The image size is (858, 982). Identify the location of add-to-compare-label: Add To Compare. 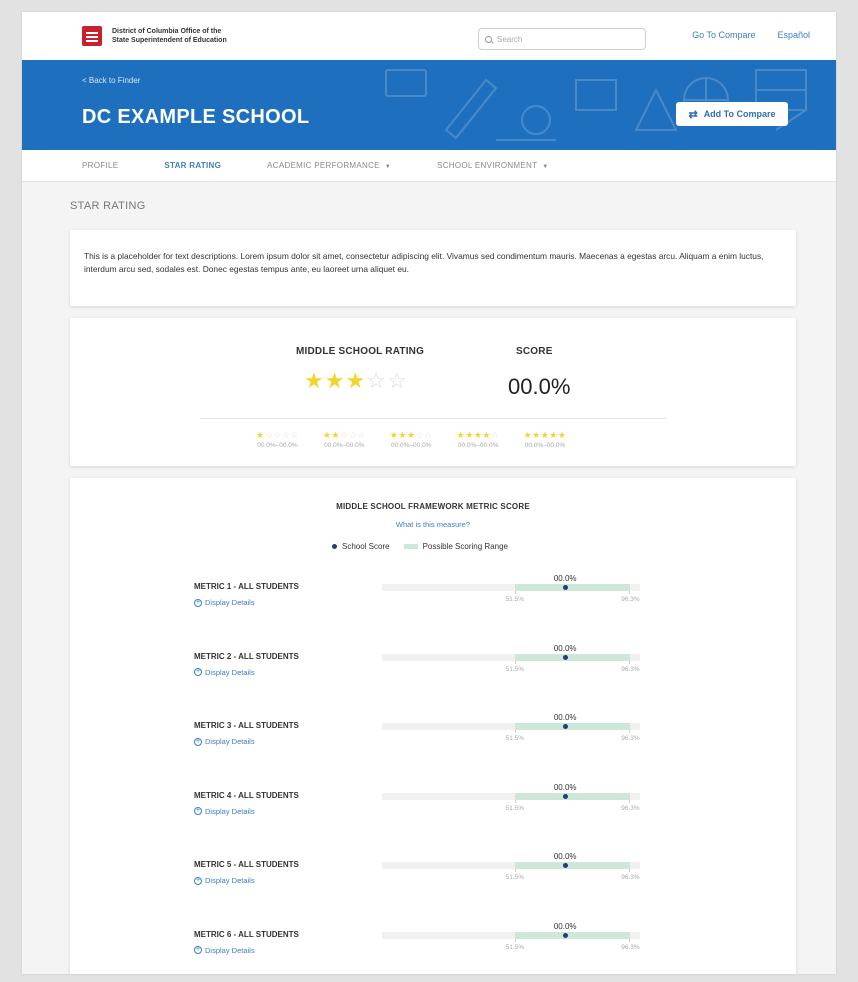
(739, 114).